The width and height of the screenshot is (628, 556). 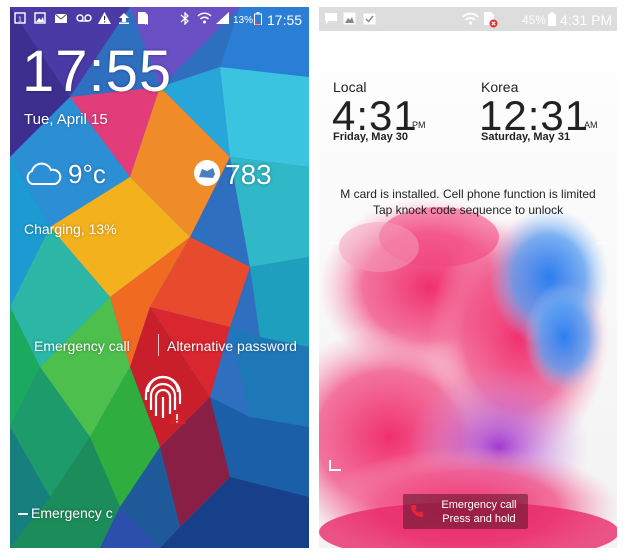 What do you see at coordinates (591, 125) in the screenshot?
I see `korea-clock-ampm: AM` at bounding box center [591, 125].